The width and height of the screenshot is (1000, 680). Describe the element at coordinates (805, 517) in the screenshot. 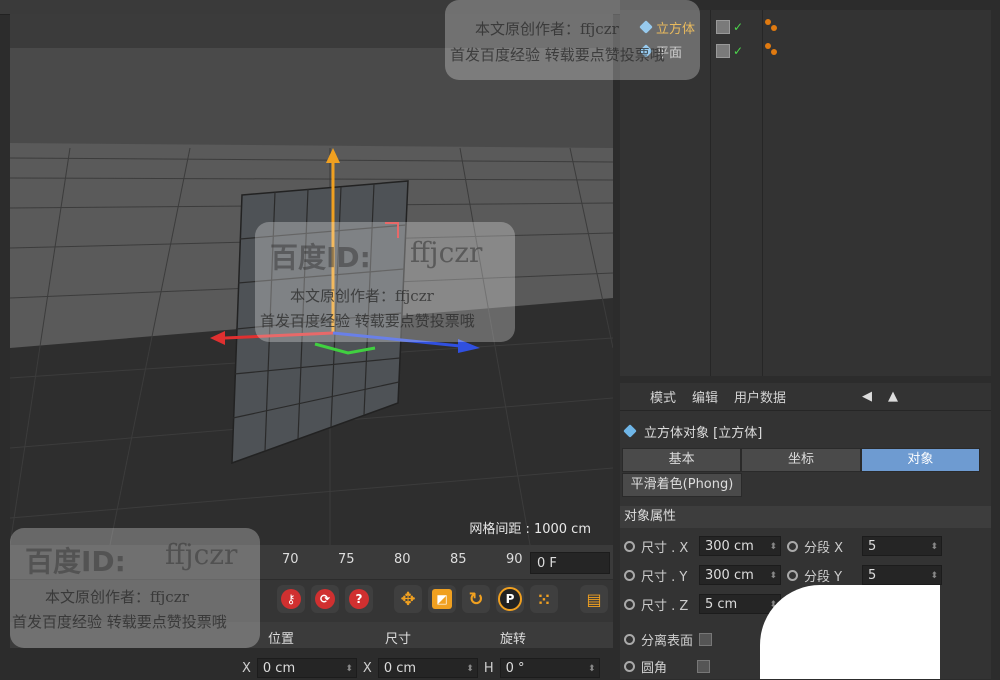

I see `object-properties-header: 对象属性` at that location.